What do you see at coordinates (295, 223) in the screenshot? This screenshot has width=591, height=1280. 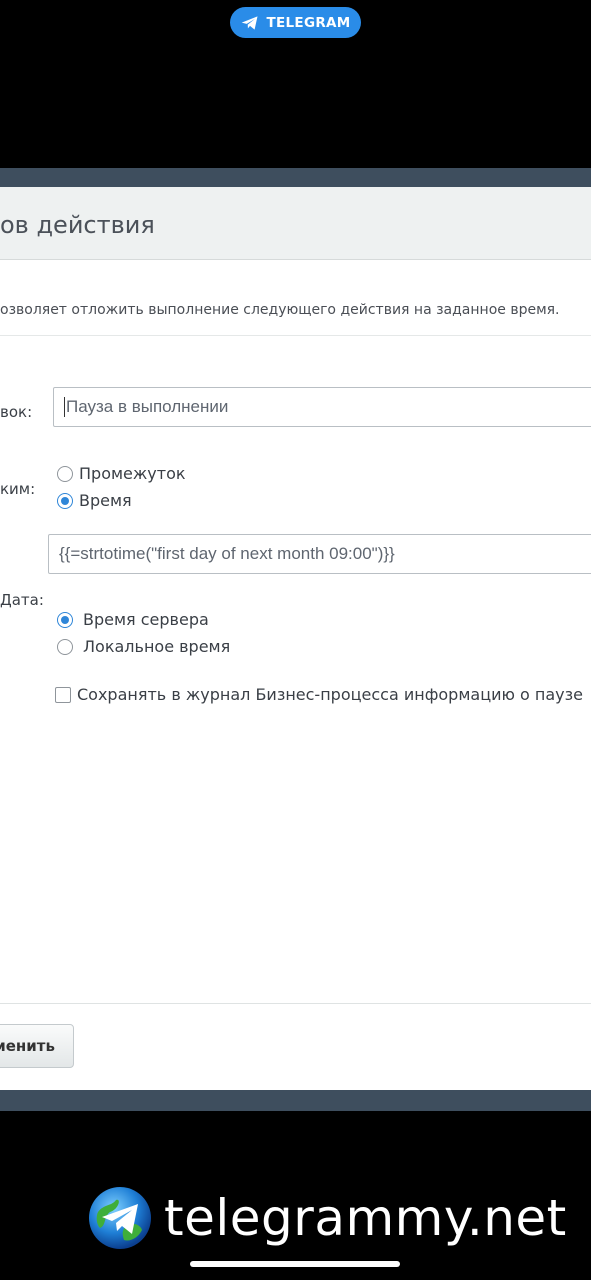 I see `dialog-titlebar: ов действия` at bounding box center [295, 223].